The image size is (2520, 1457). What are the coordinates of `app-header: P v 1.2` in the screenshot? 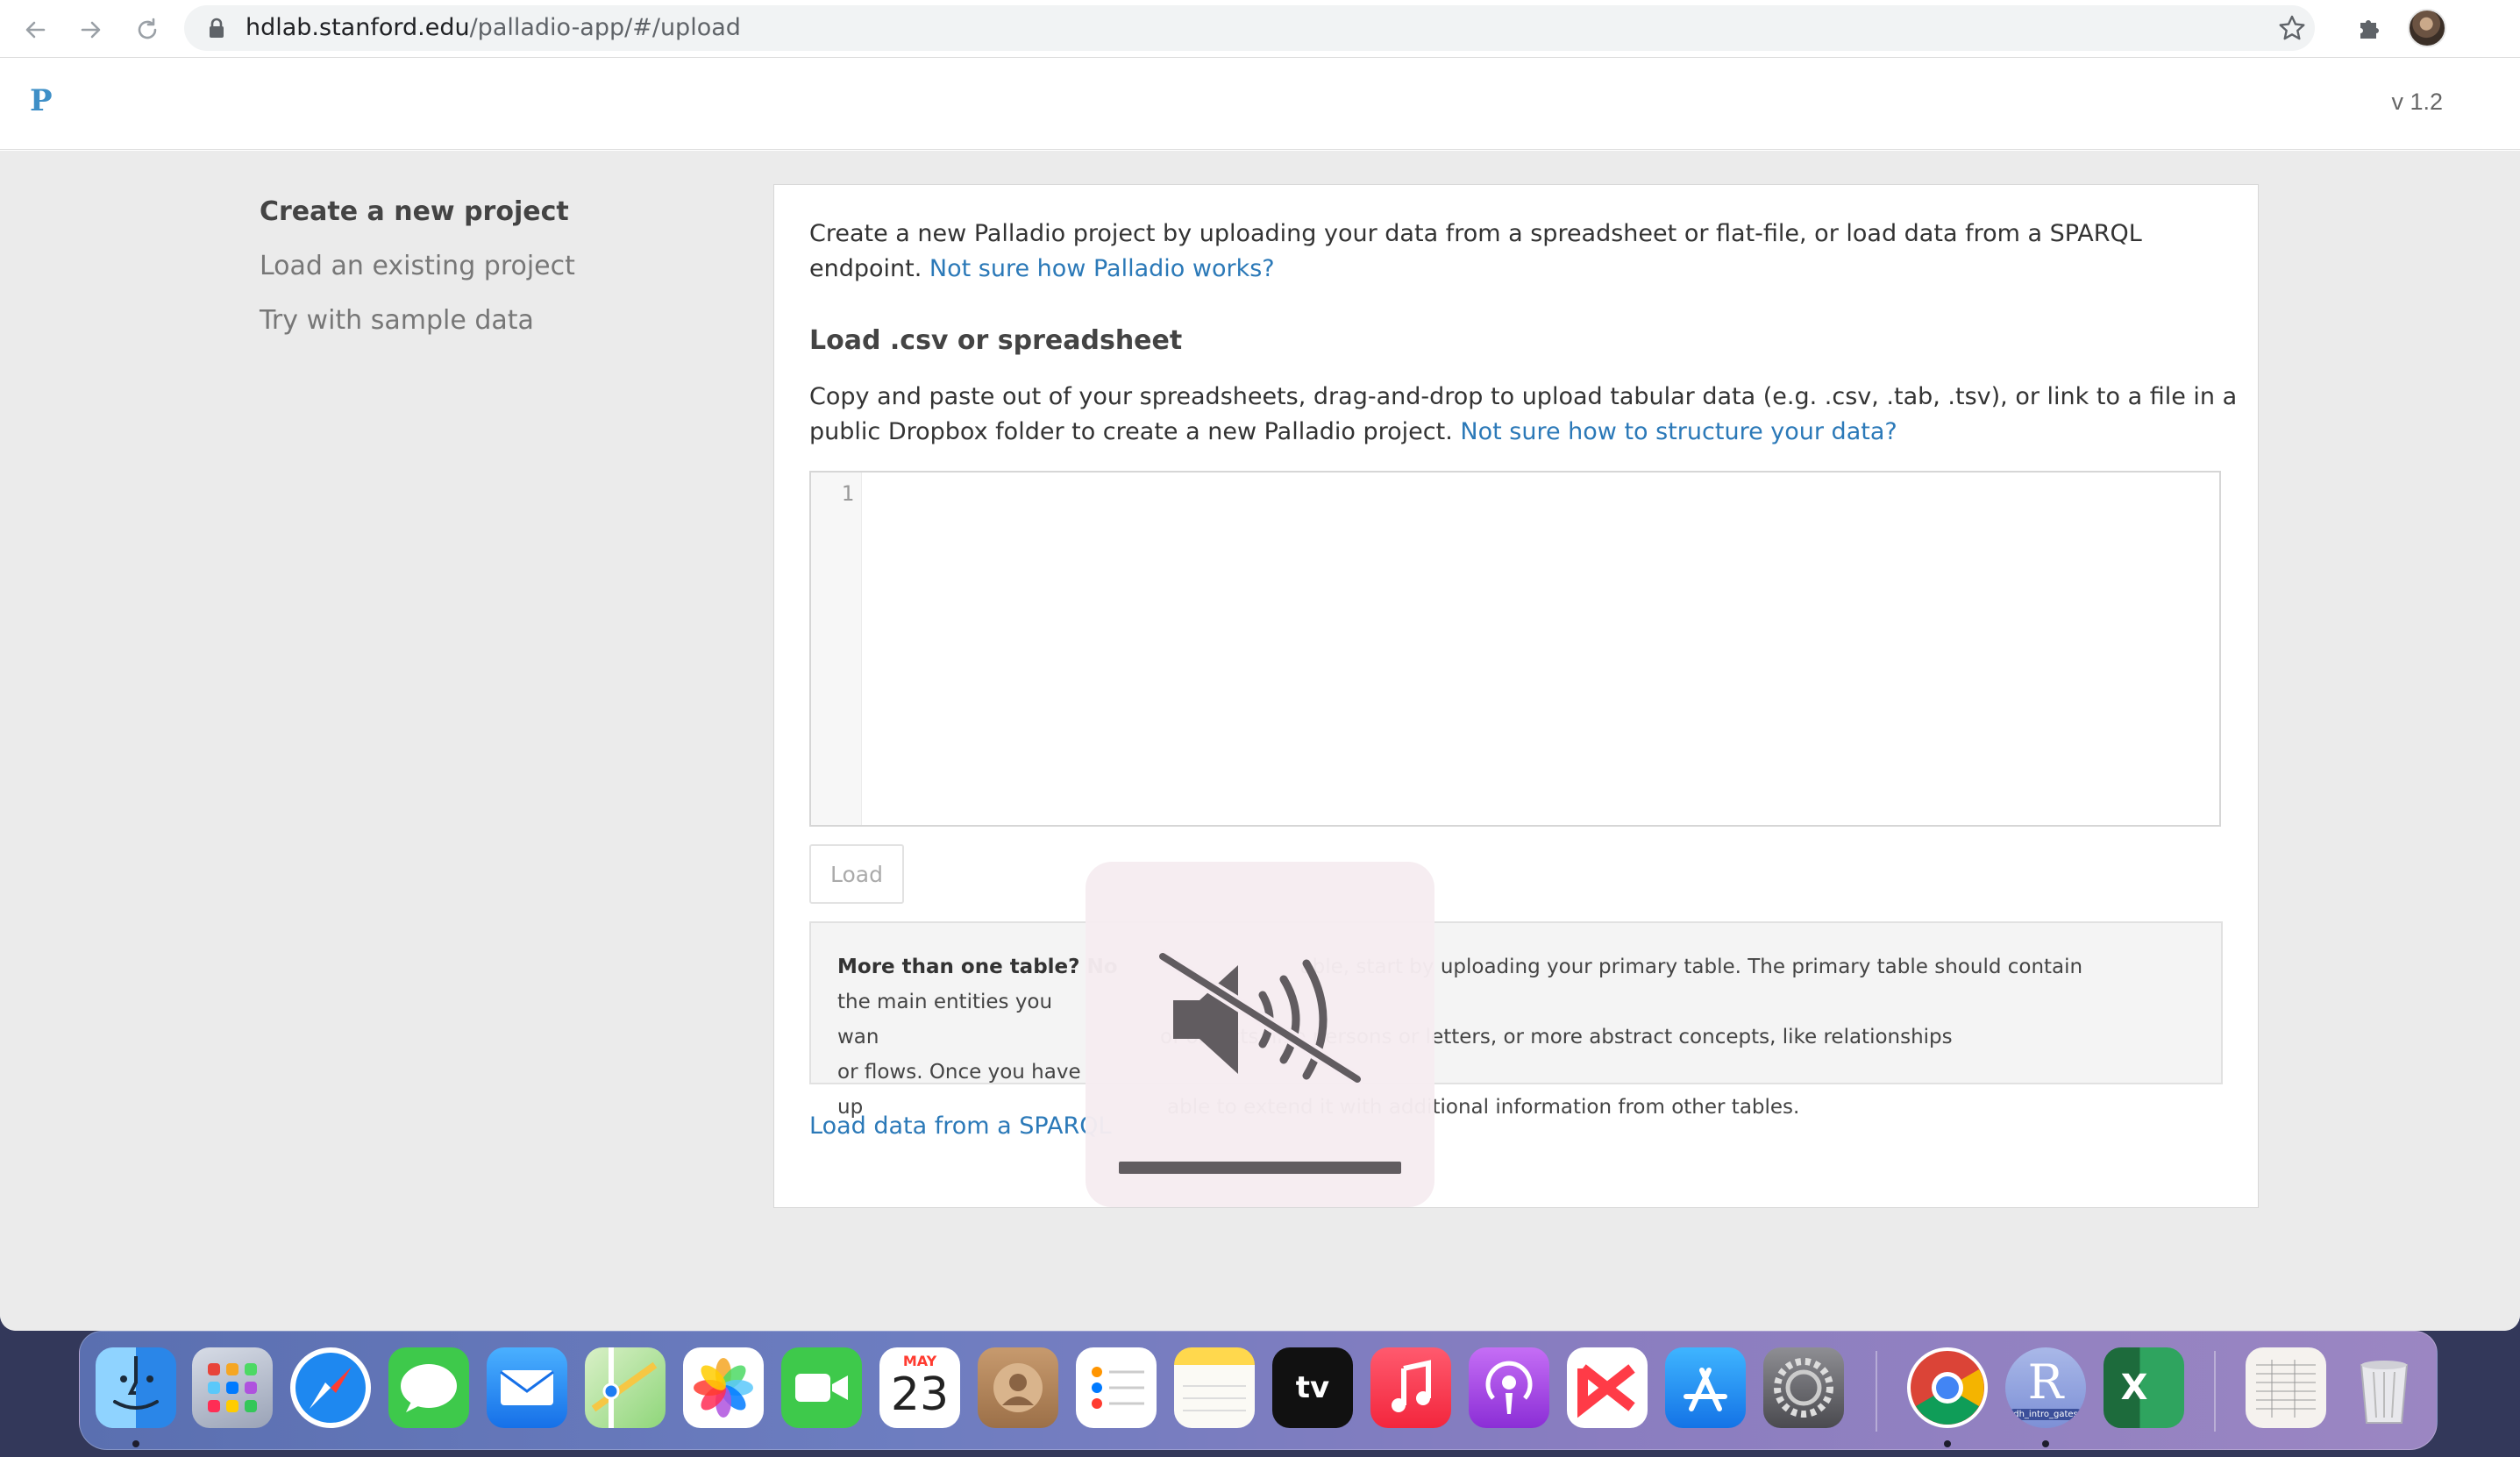 It's located at (1260, 104).